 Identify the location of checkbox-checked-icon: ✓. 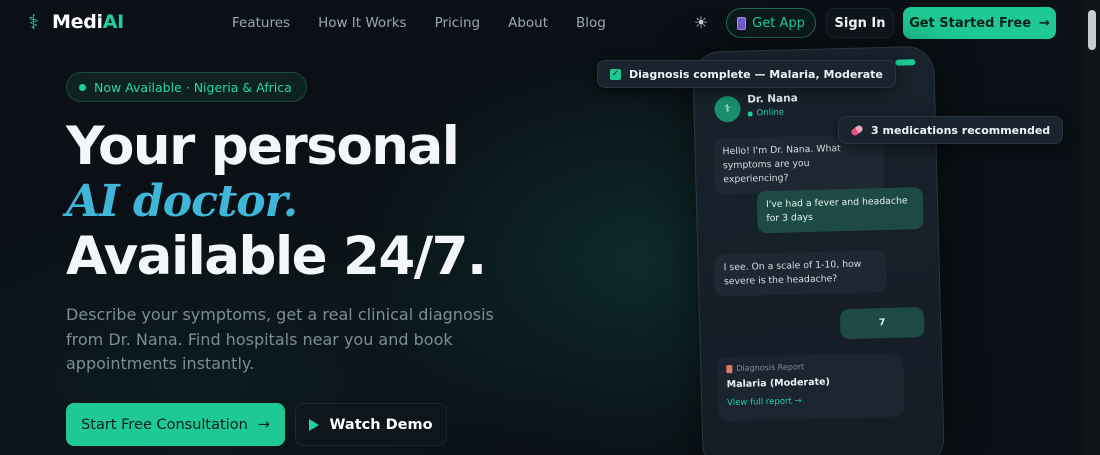
(615, 74).